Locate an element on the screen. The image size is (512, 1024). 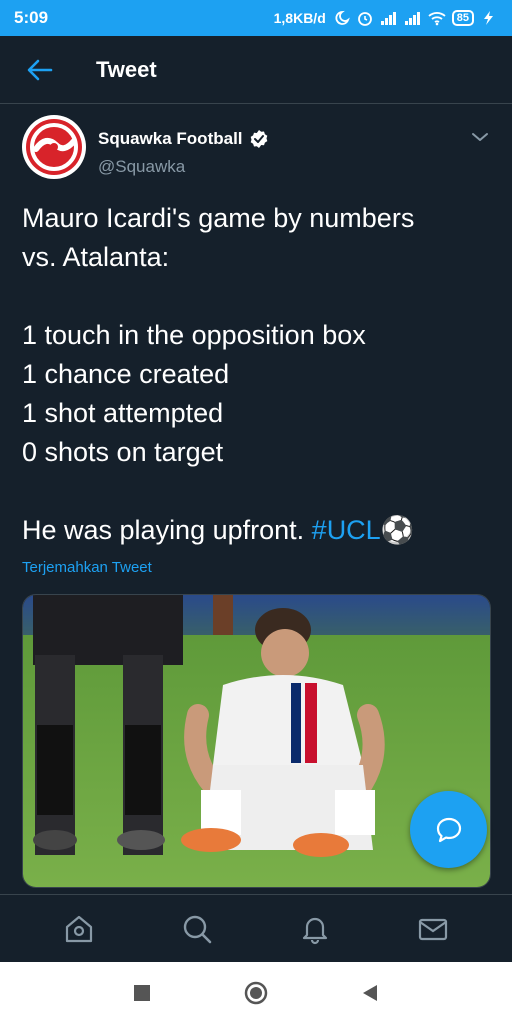
tweet-line: Mauro Icardi's game by numbers is located at coordinates (218, 218).